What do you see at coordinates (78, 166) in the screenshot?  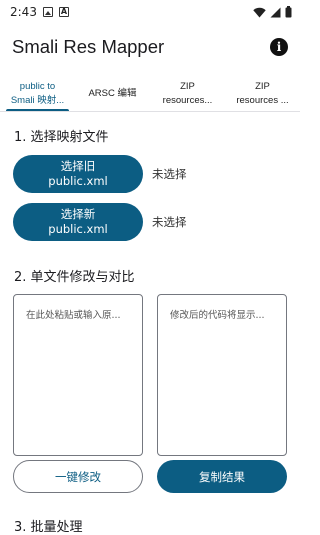 I see `button-label-line1: 选择旧` at bounding box center [78, 166].